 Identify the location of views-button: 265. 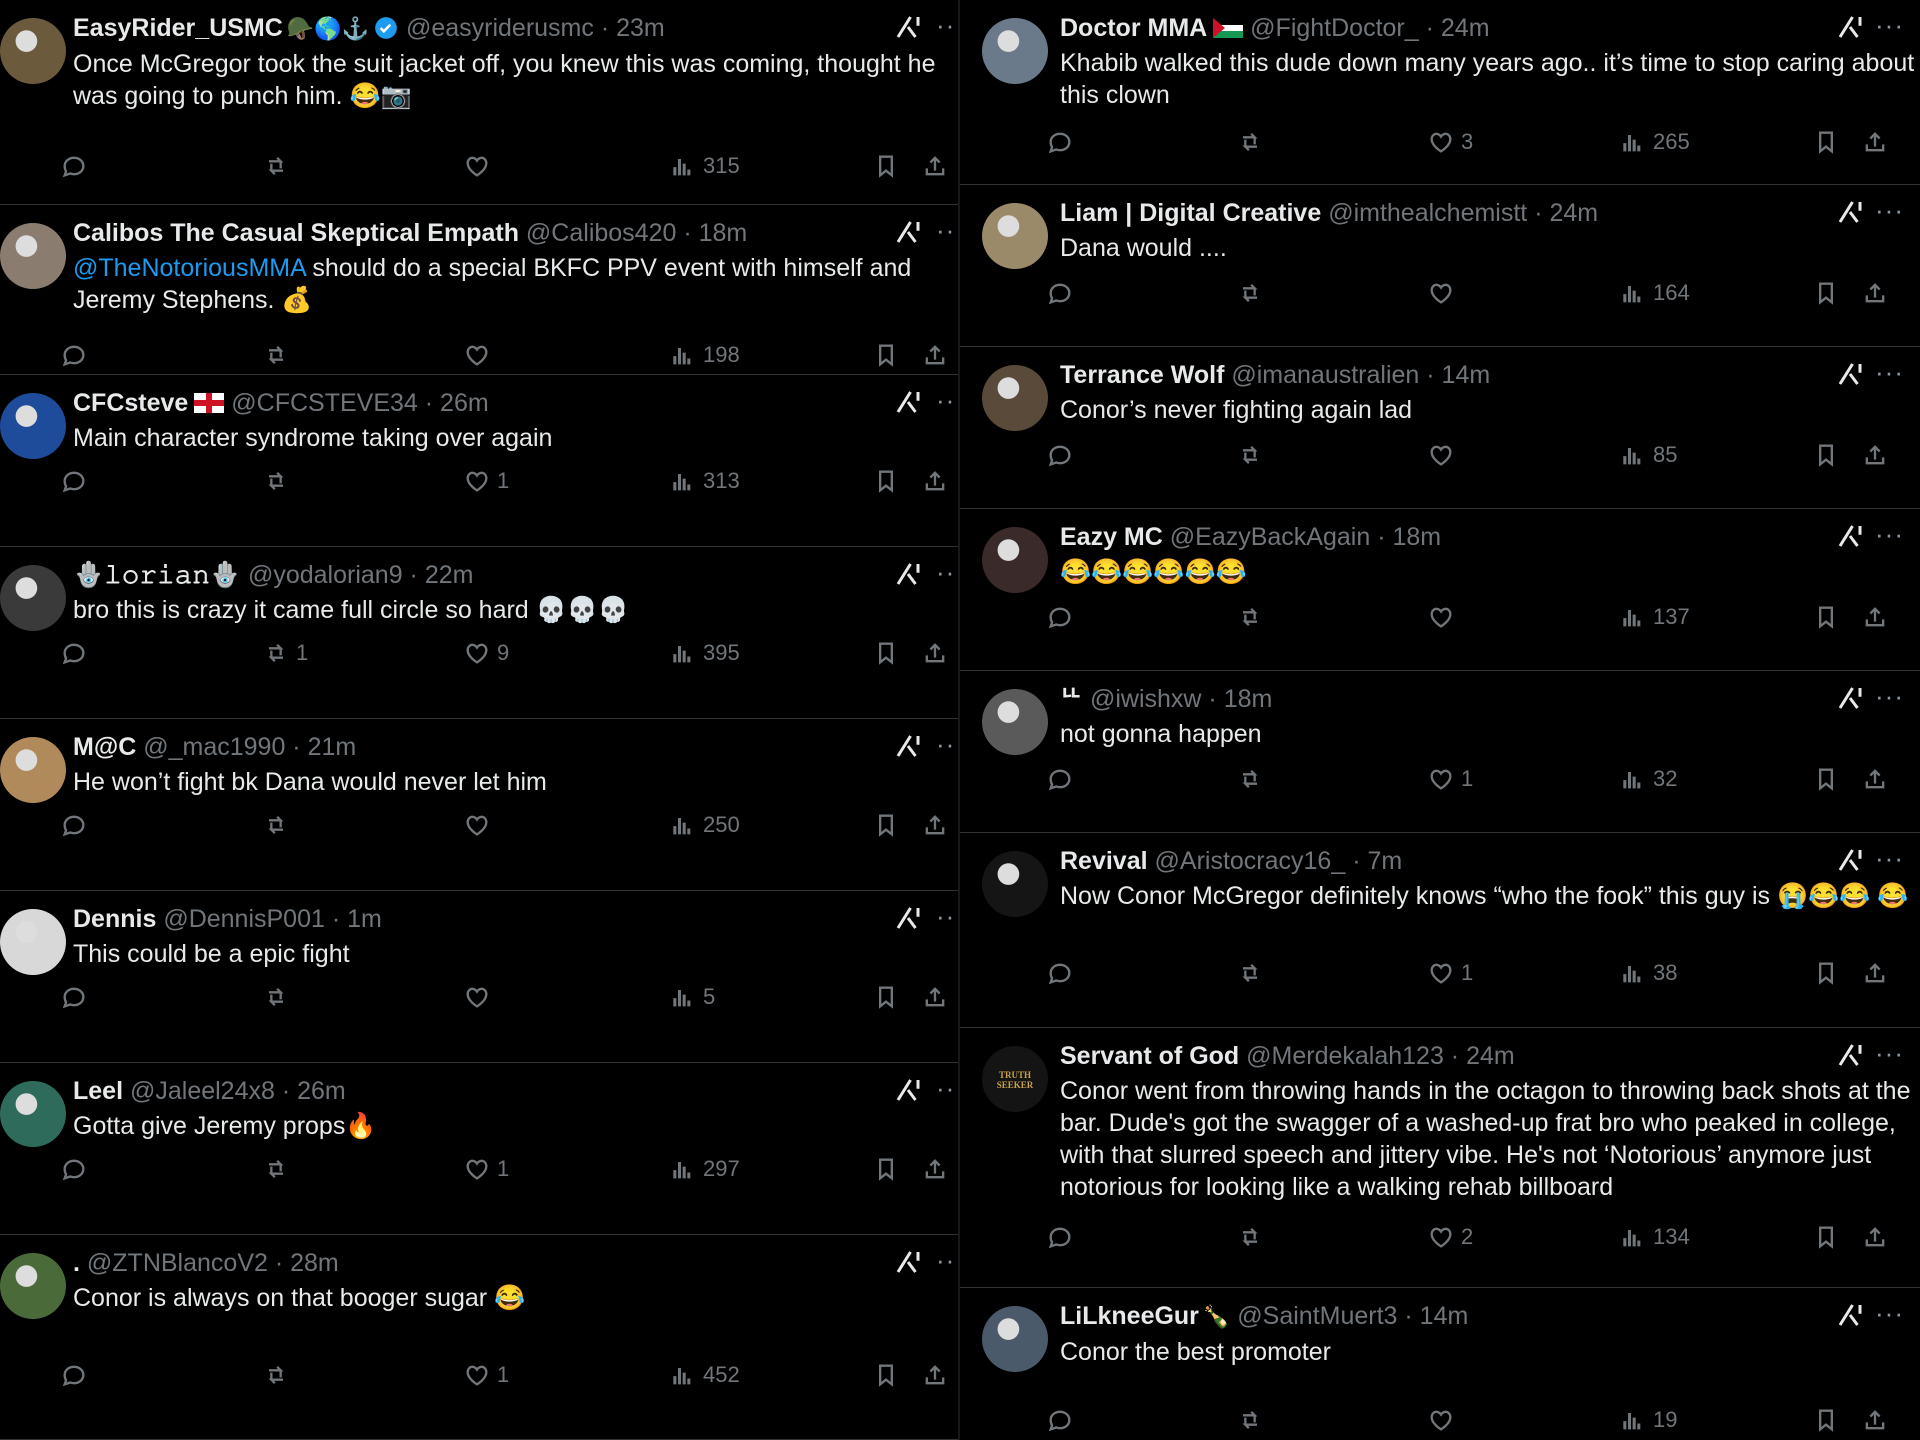
(1654, 142).